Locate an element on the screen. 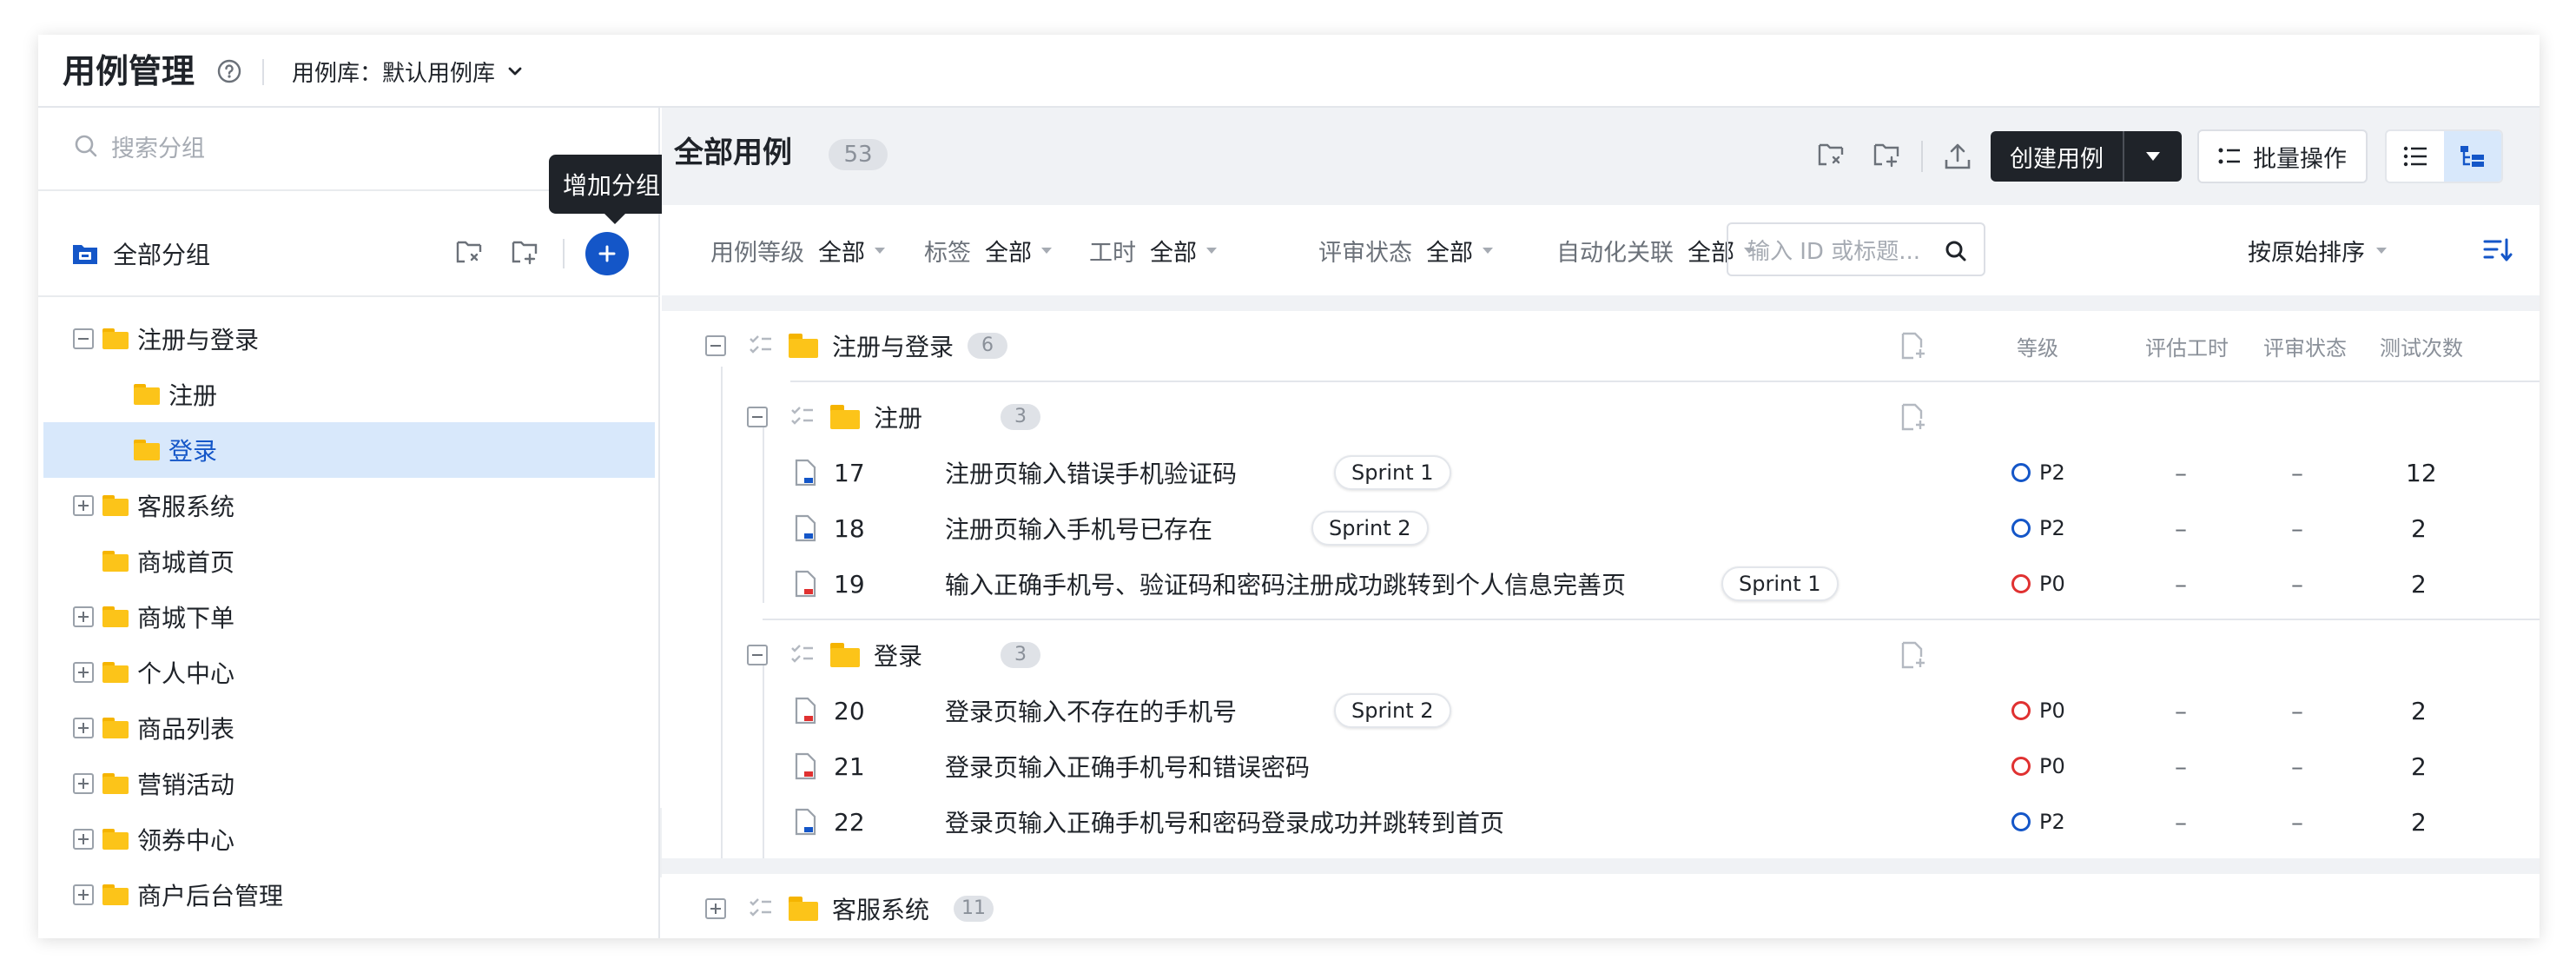  export-icon is located at coordinates (1957, 156).